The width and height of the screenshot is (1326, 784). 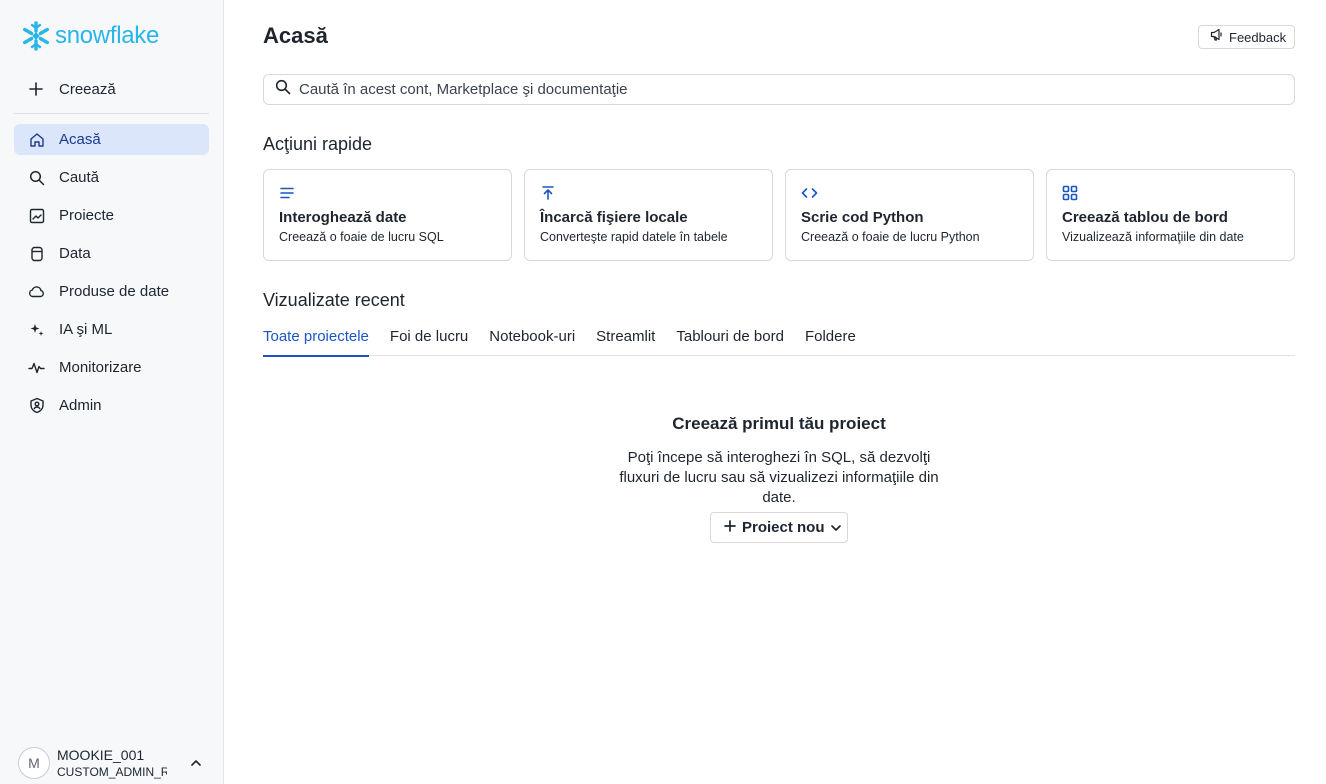 I want to click on chevron-up-icon, so click(x=196, y=763).